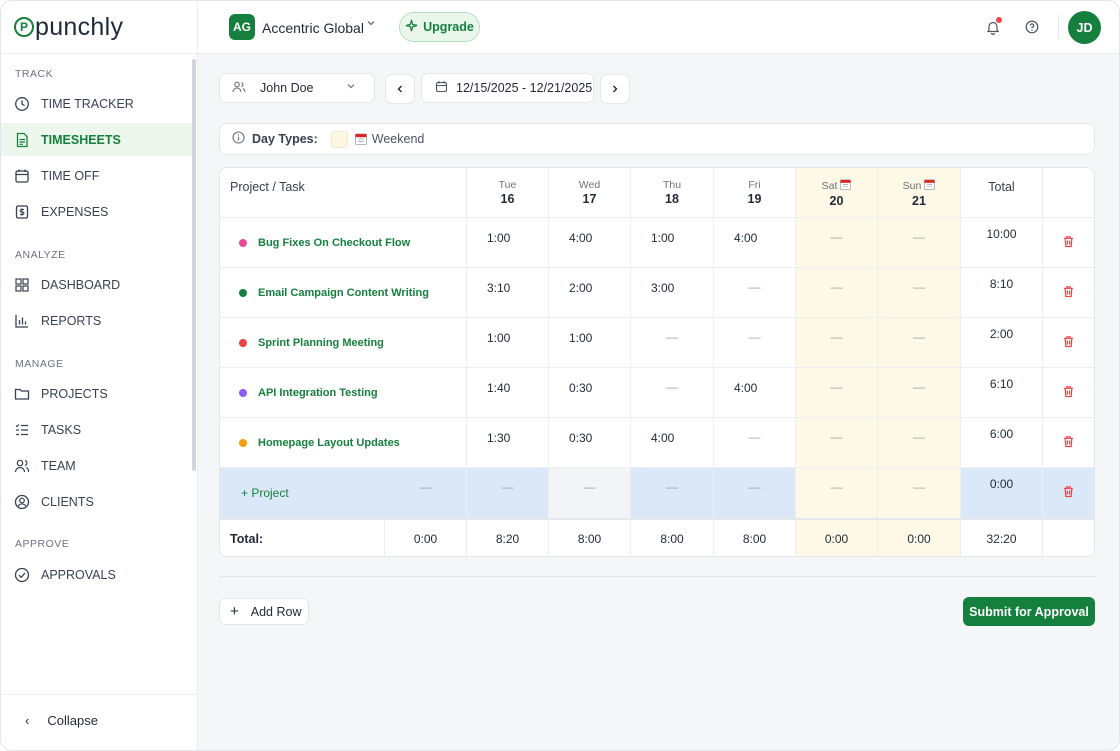  Describe the element at coordinates (508, 443) in the screenshot. I see `hours-cell-tue: 1:30` at that location.